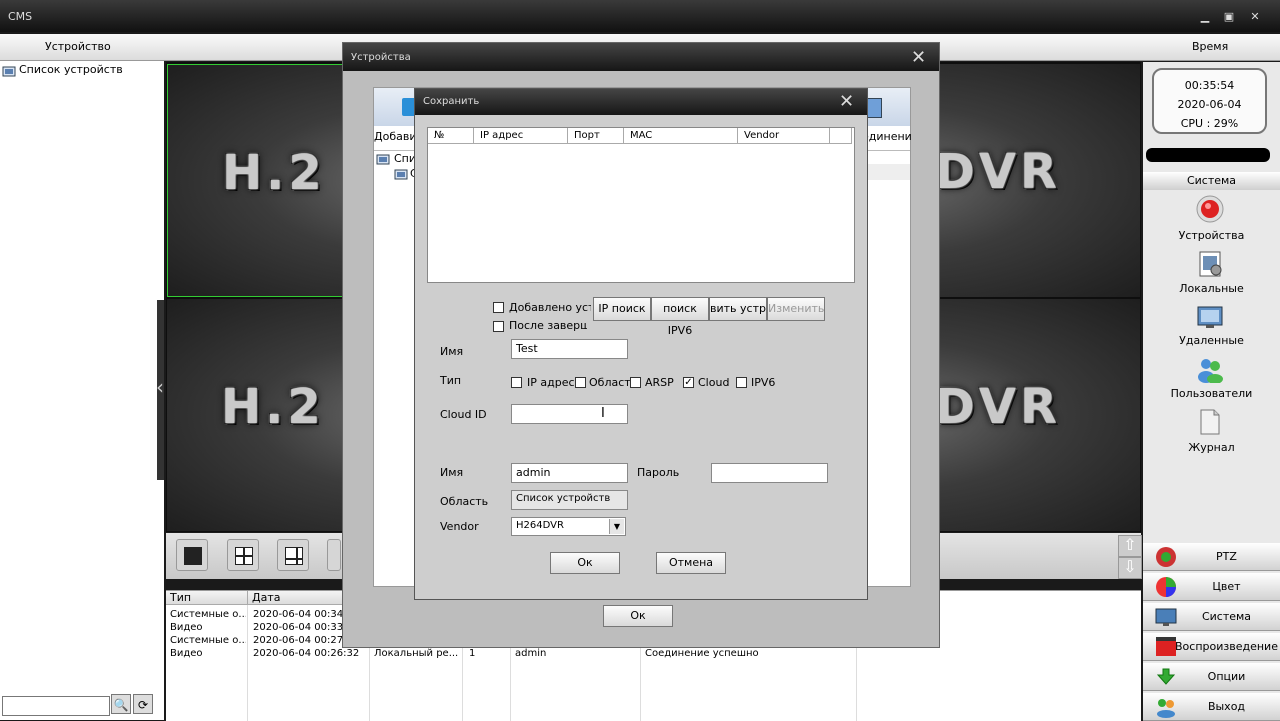 Image resolution: width=1280 pixels, height=721 pixels. I want to click on sidebar-item-journal: Журнал, so click(1211, 447).